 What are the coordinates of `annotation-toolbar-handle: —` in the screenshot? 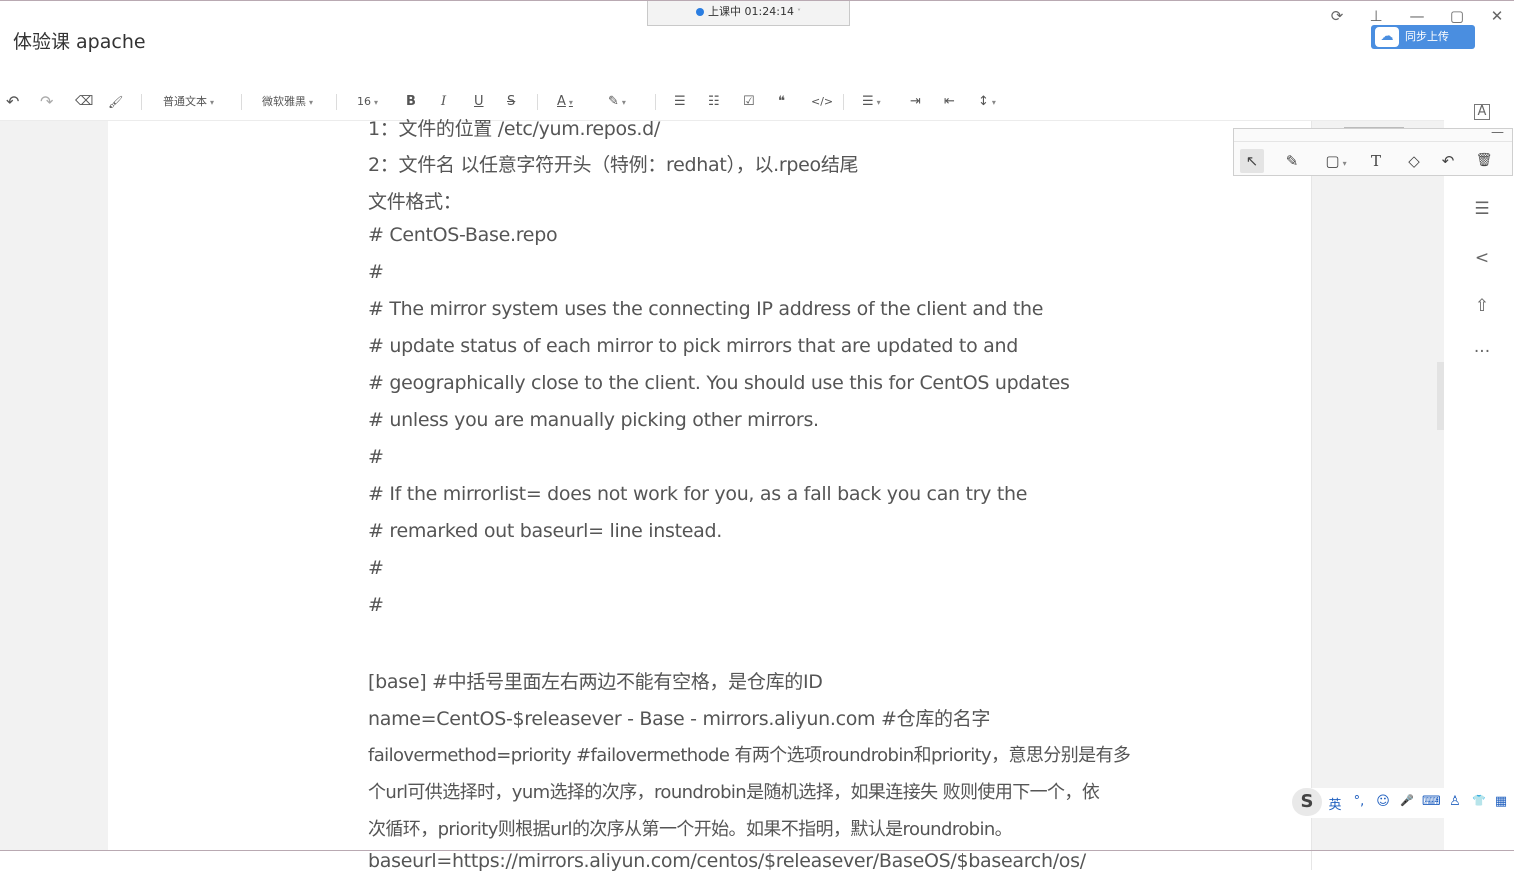 It's located at (1373, 133).